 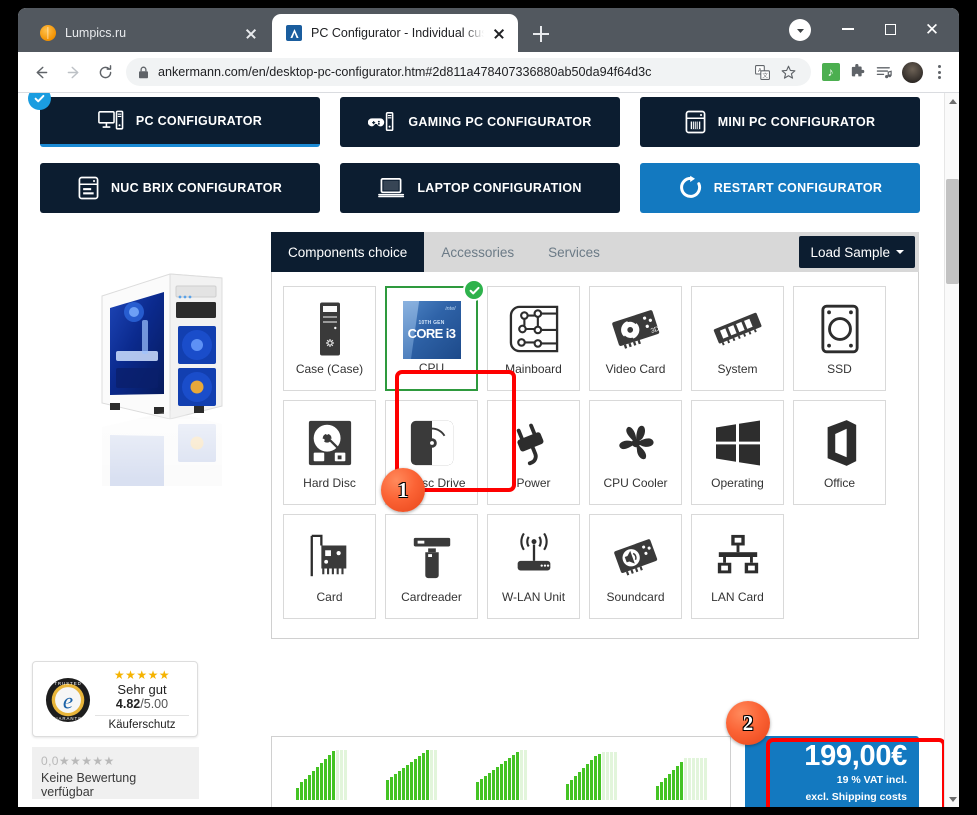 I want to click on component-label: Operating, so click(x=737, y=483).